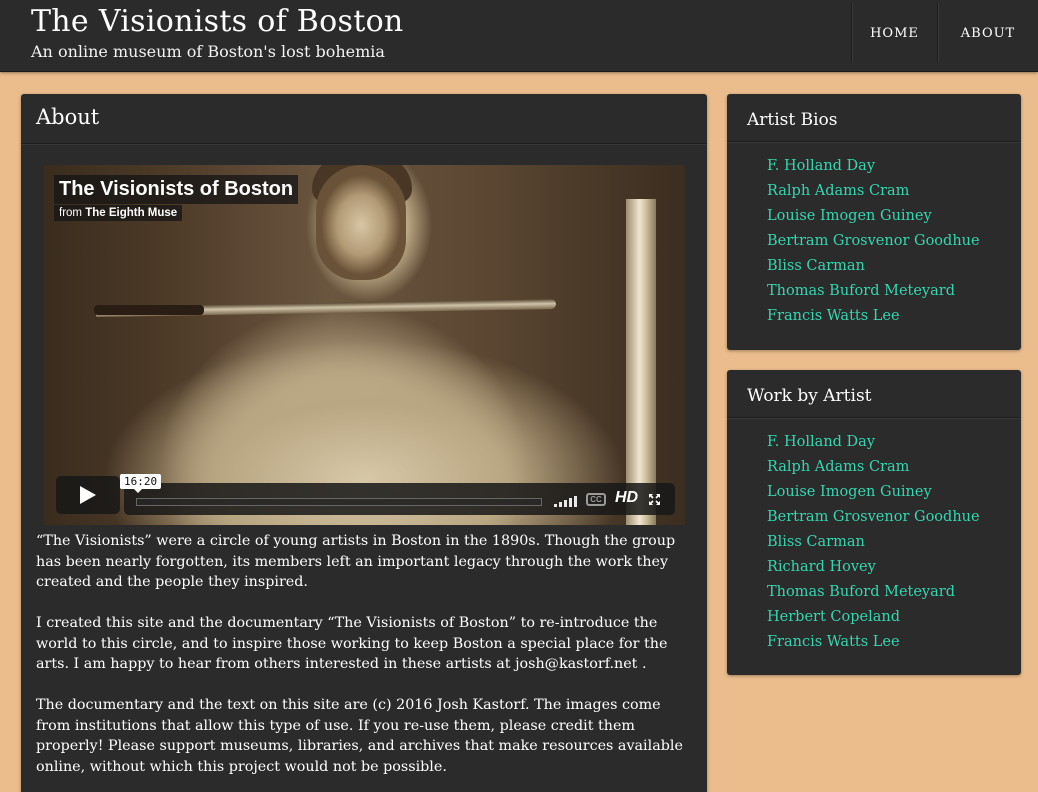  Describe the element at coordinates (68, 117) in the screenshot. I see `page-title: About` at that location.